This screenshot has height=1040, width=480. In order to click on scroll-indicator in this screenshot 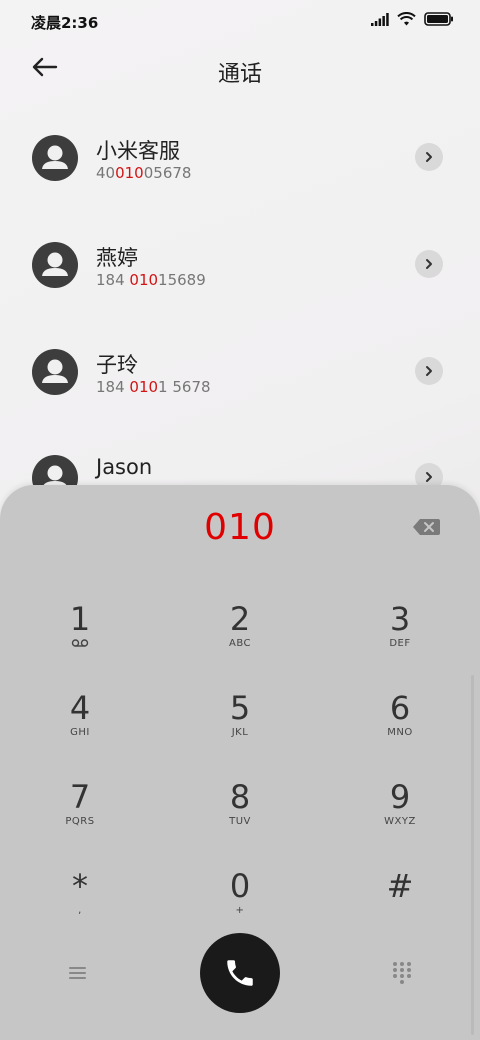, I will do `click(472, 855)`.